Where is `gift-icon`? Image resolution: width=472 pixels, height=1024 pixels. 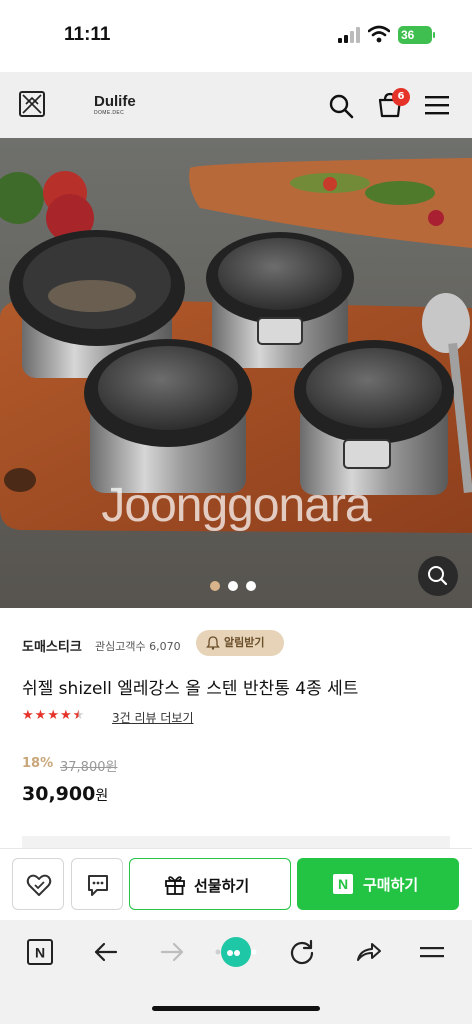 gift-icon is located at coordinates (175, 885).